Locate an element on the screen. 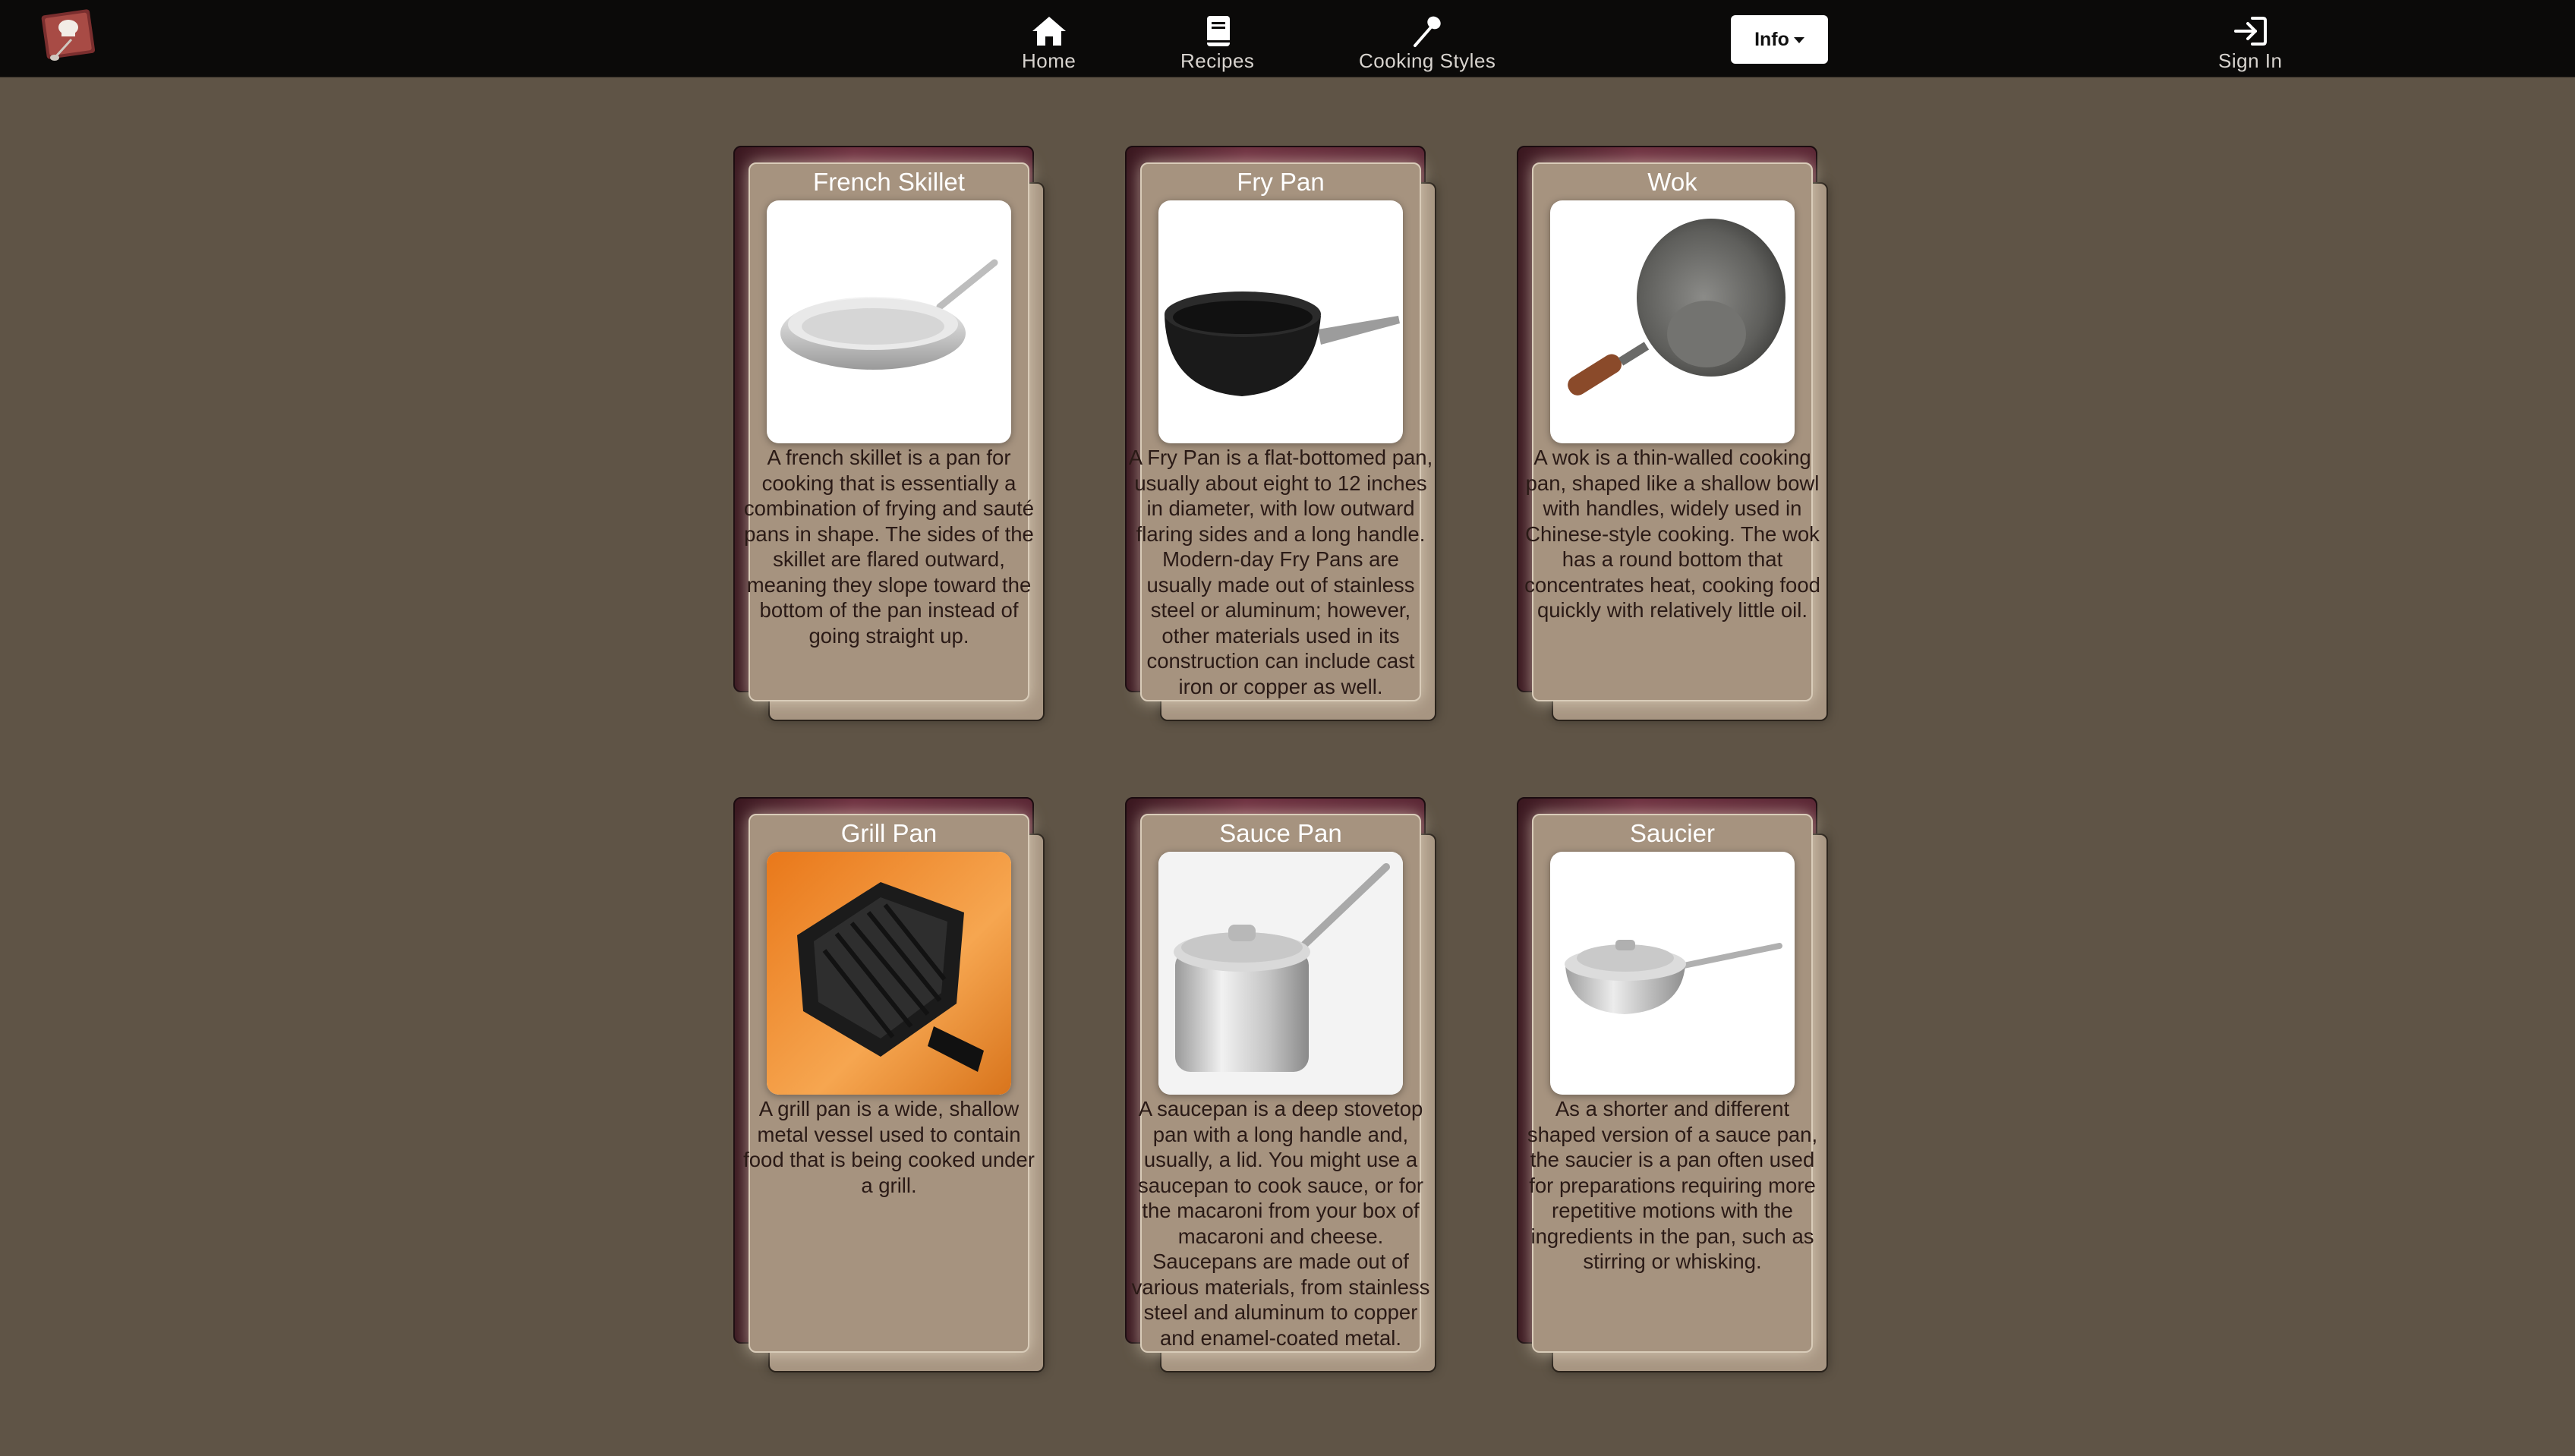  grill-pan-photo is located at coordinates (889, 973).